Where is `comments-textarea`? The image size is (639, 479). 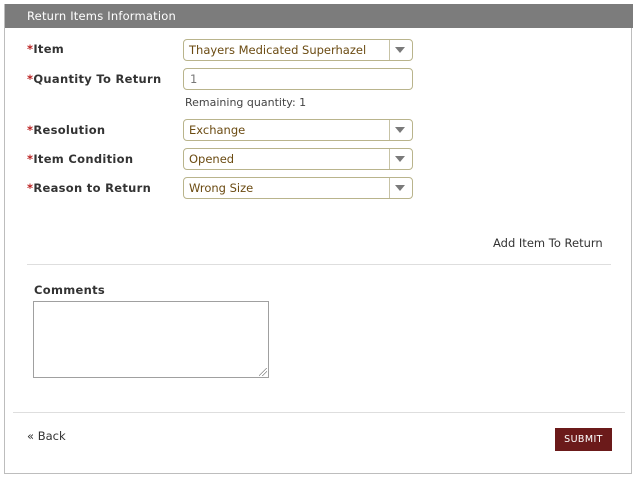 comments-textarea is located at coordinates (151, 339).